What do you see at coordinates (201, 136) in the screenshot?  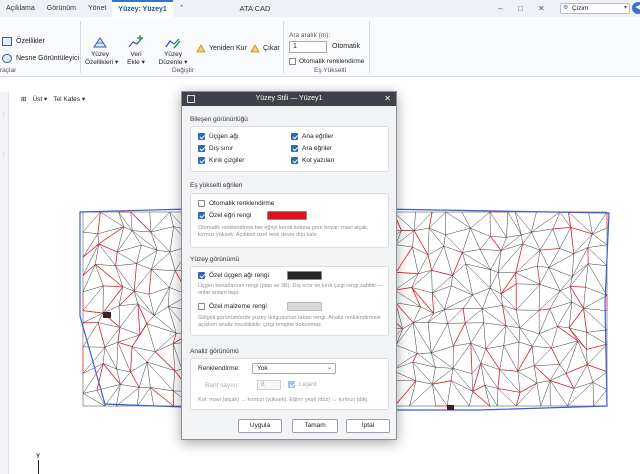 I see `checkbox-box` at bounding box center [201, 136].